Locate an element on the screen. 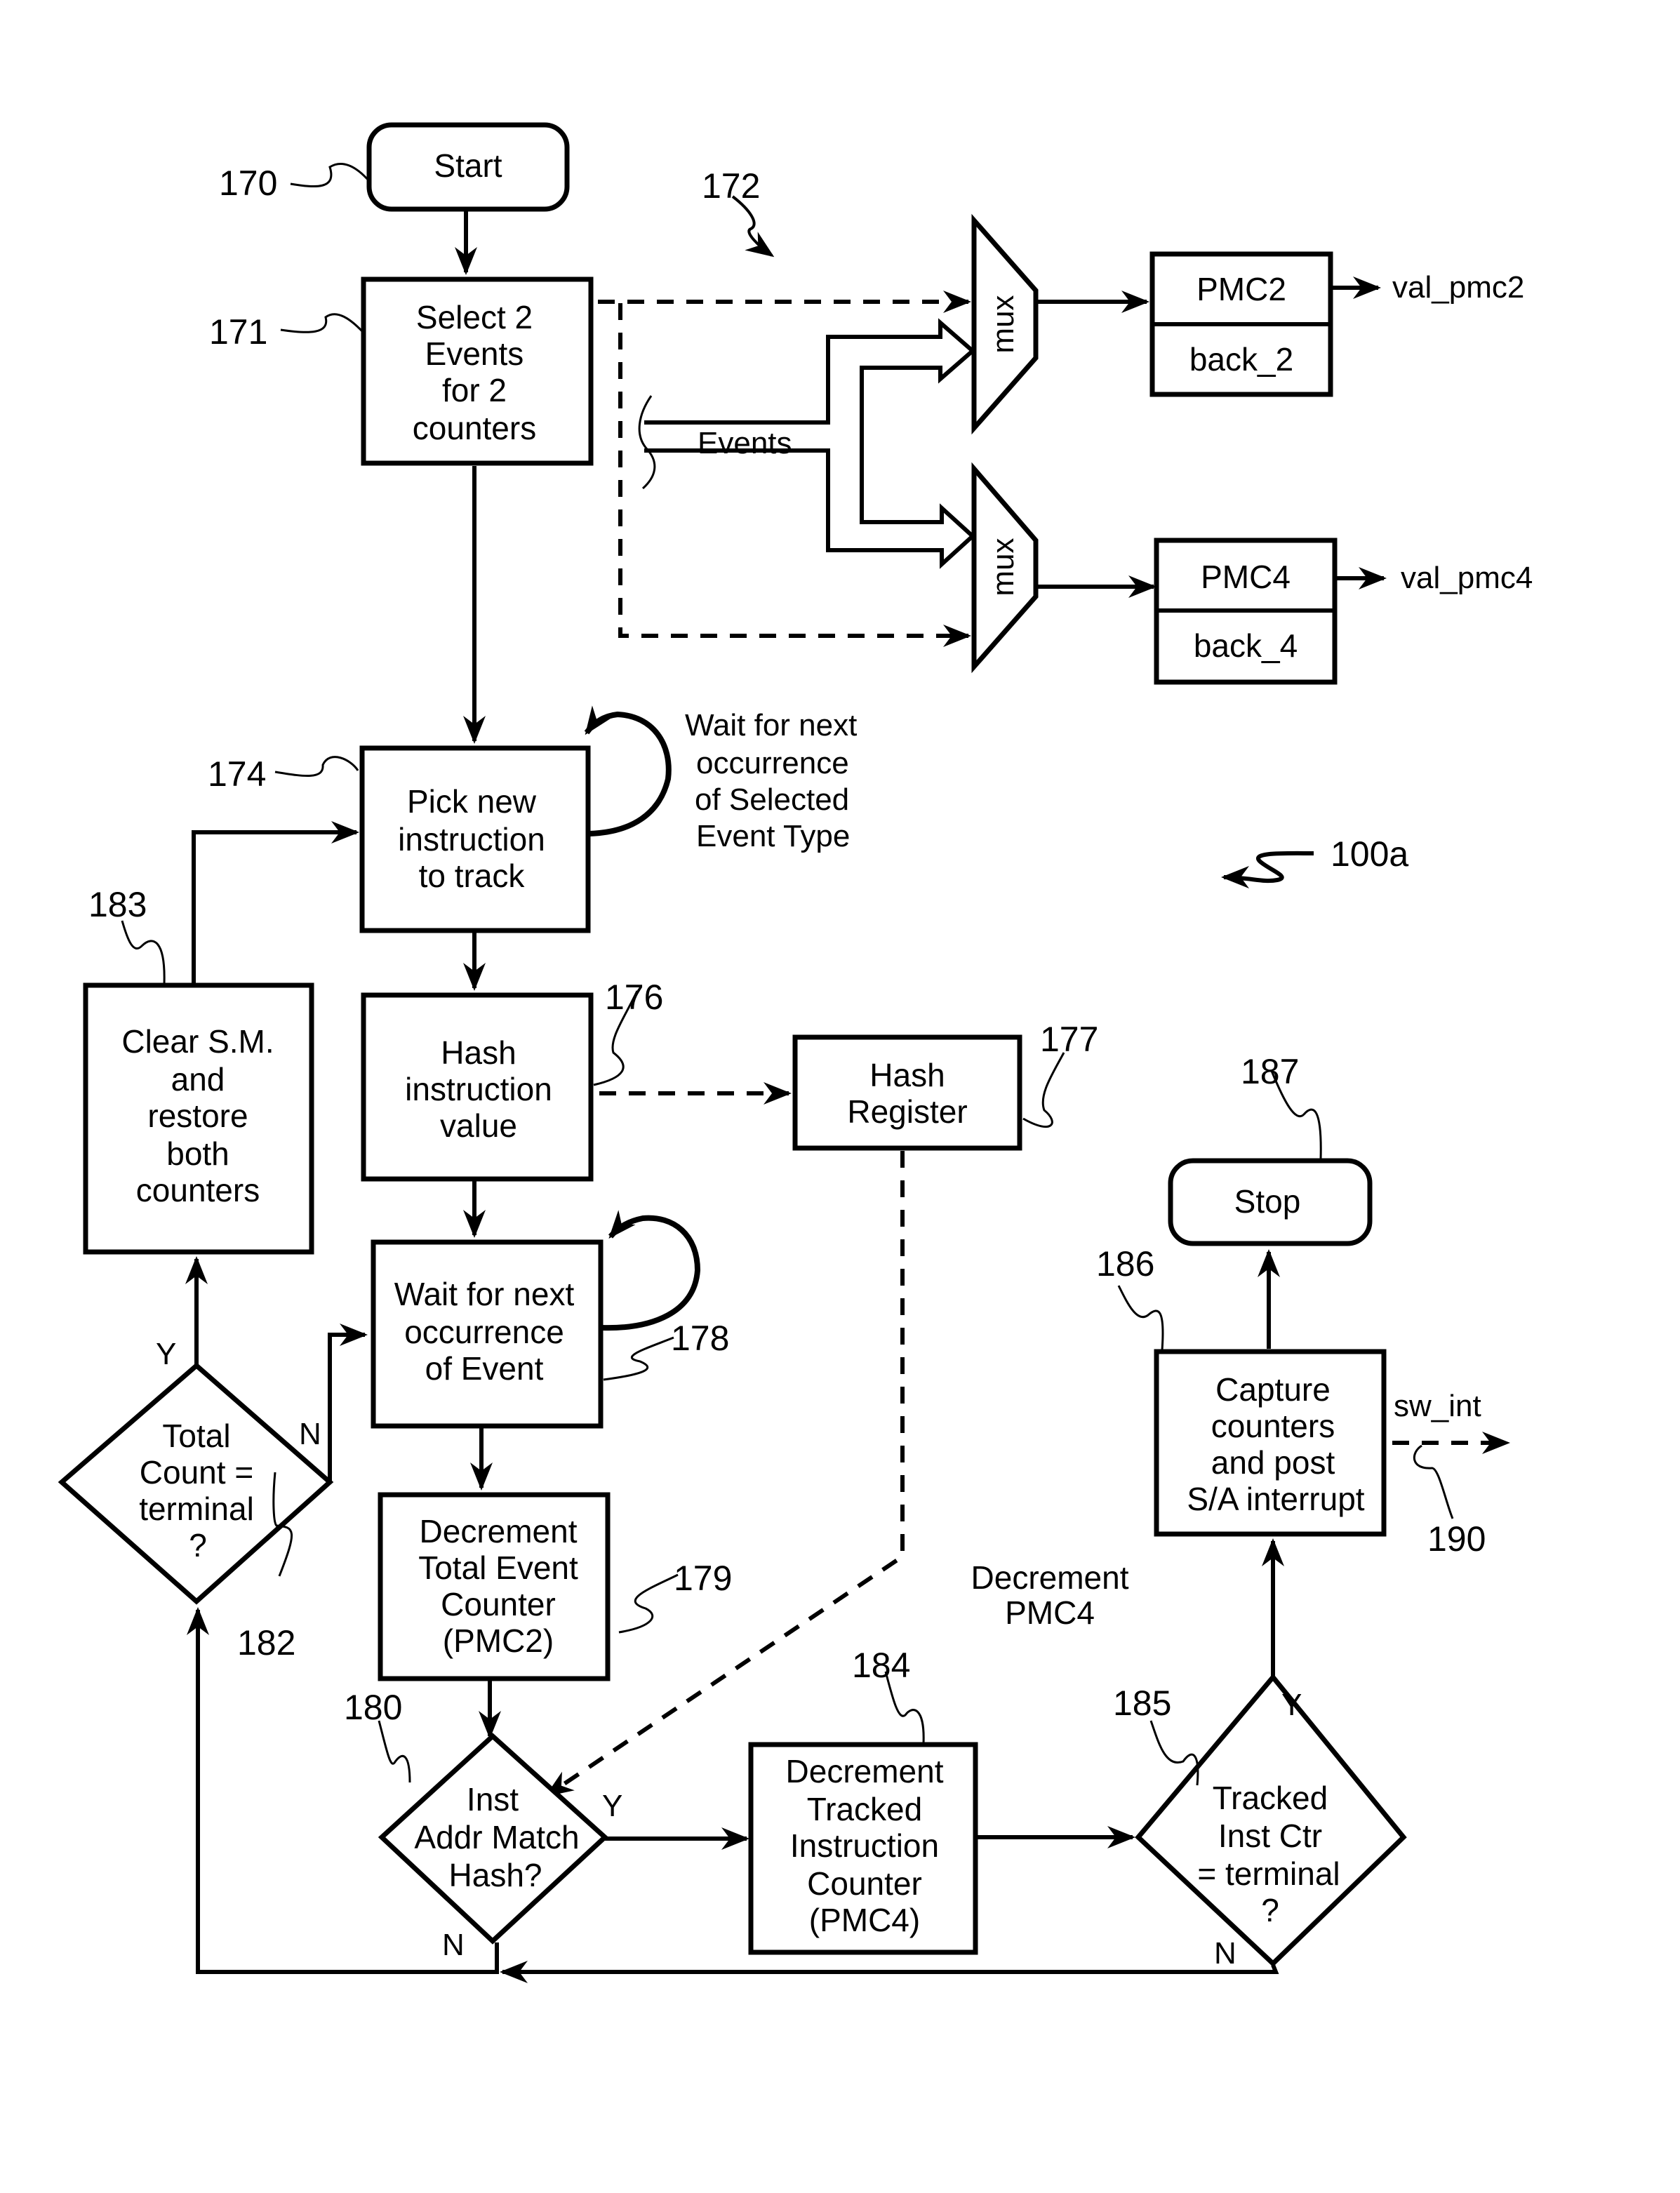  hash-line-2: instruction is located at coordinates (478, 1089).